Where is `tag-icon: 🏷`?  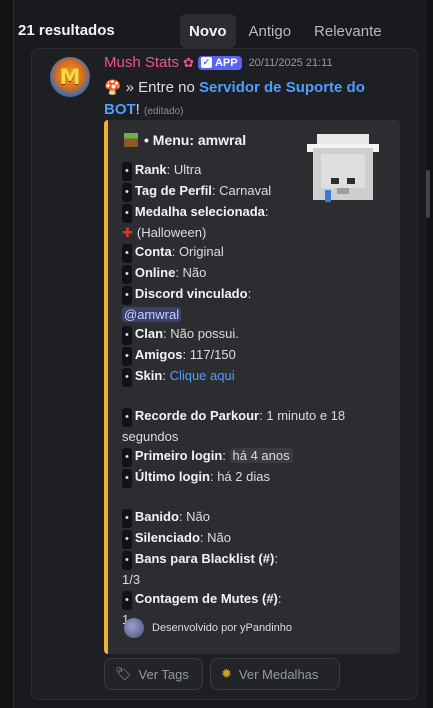
tag-icon: 🏷 is located at coordinates (123, 673).